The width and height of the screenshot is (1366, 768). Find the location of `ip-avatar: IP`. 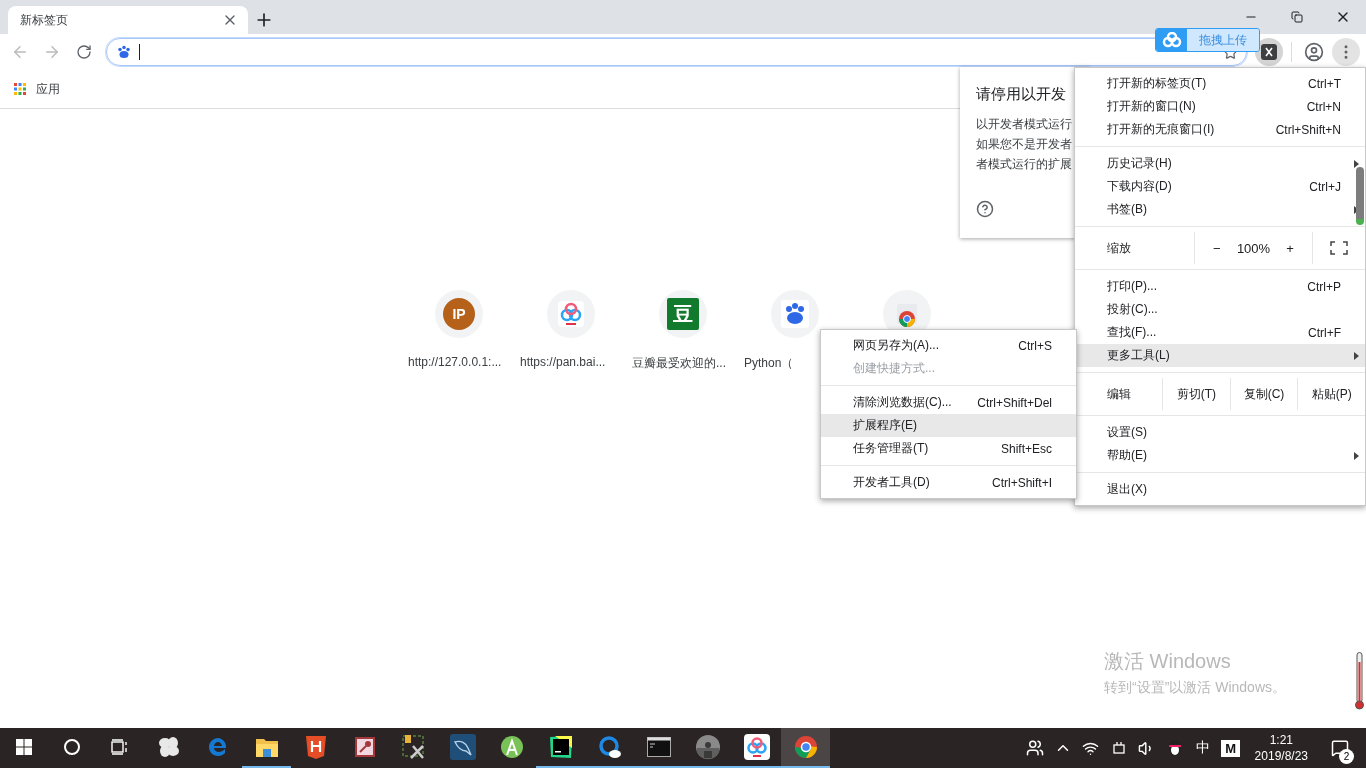

ip-avatar: IP is located at coordinates (459, 314).